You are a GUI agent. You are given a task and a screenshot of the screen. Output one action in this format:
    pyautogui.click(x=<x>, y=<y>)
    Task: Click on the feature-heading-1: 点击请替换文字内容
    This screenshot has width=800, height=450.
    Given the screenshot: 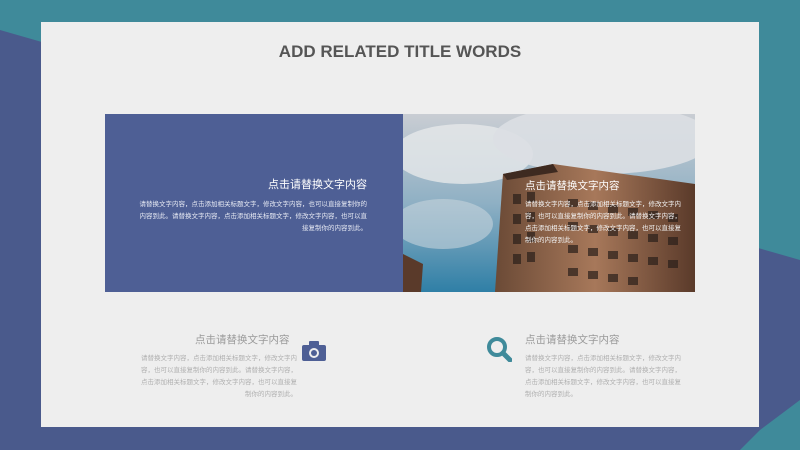 What is the action you would take?
    pyautogui.click(x=242, y=340)
    